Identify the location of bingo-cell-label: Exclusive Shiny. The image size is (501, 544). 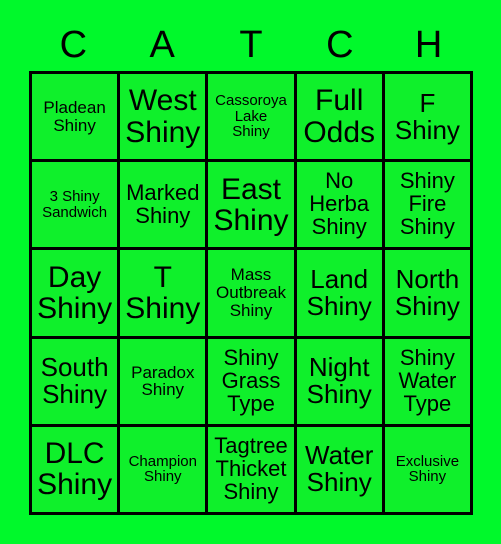
(427, 469).